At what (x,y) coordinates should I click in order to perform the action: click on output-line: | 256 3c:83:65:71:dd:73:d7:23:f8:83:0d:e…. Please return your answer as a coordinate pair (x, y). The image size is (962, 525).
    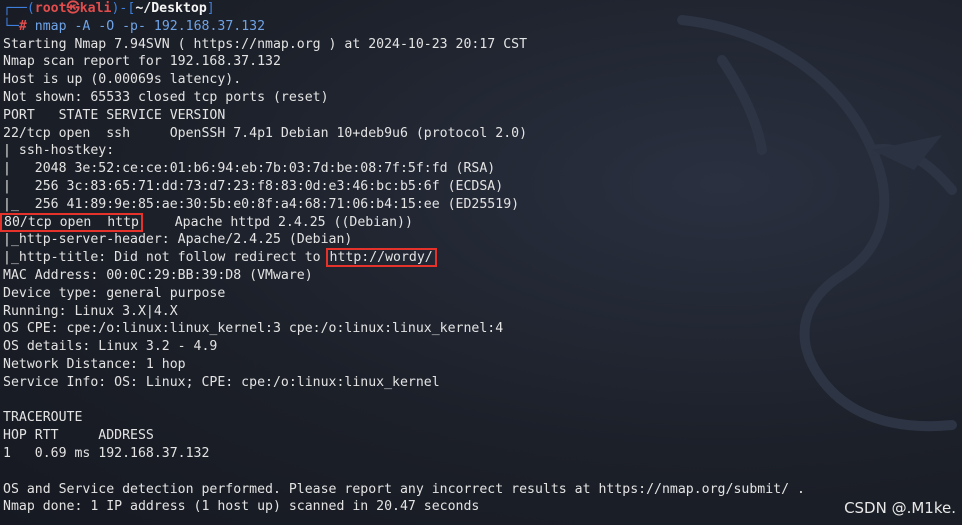
    Looking at the image, I should click on (253, 186).